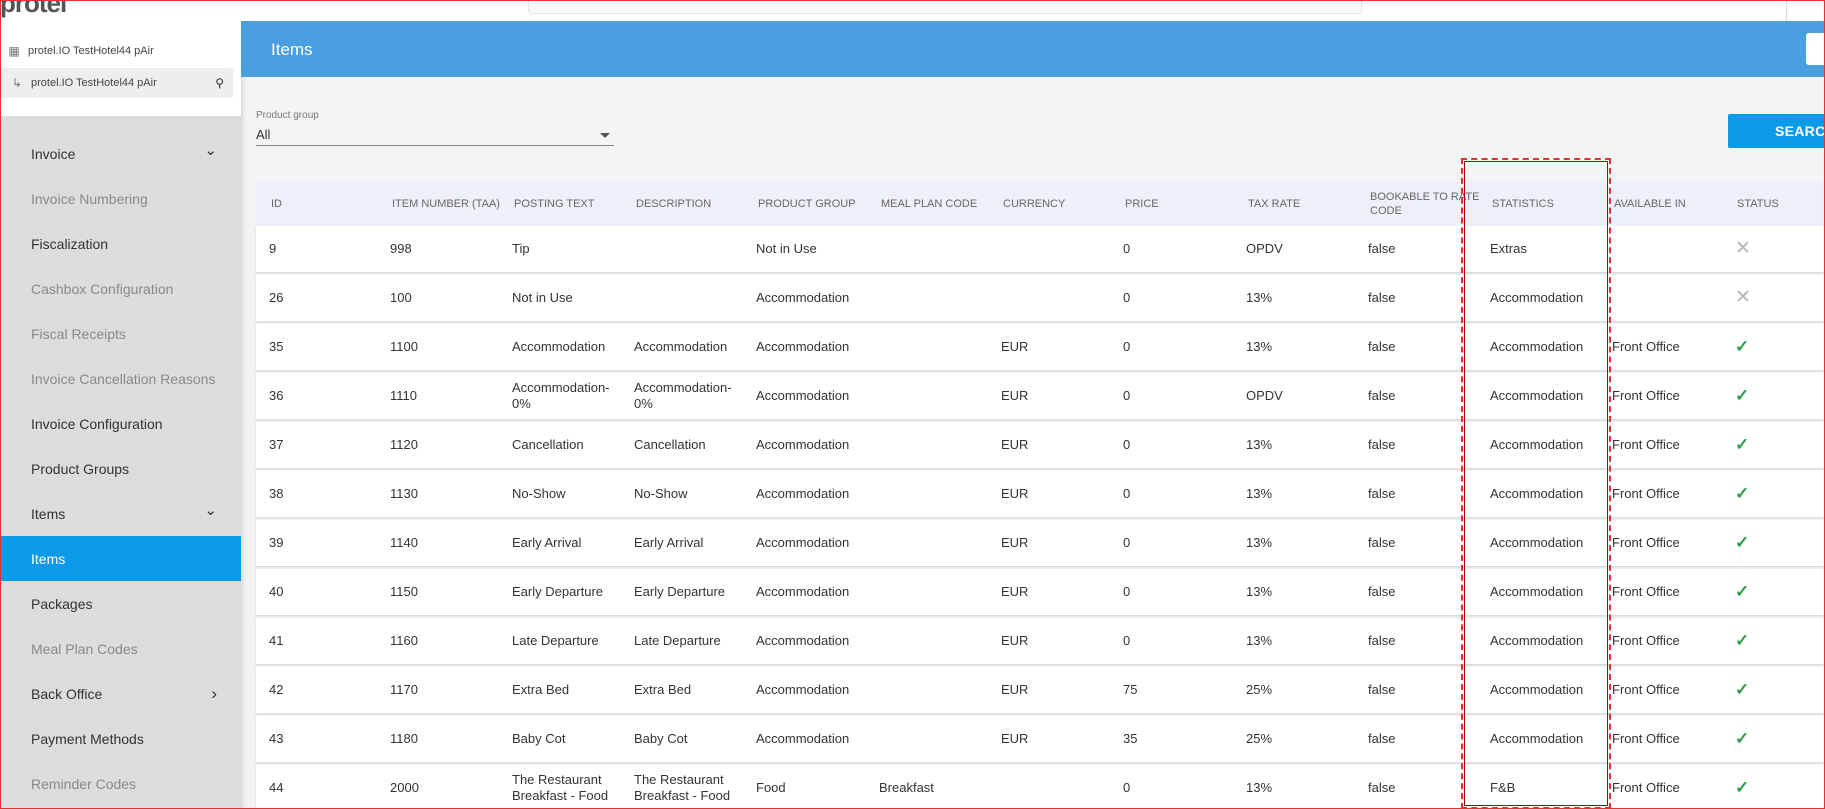 The image size is (1825, 809). I want to click on cell-id: 36, so click(276, 395).